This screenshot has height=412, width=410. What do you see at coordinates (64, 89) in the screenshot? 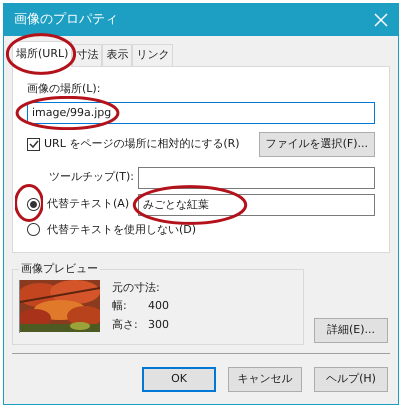
I see `field-label: 画像の場所(L):` at bounding box center [64, 89].